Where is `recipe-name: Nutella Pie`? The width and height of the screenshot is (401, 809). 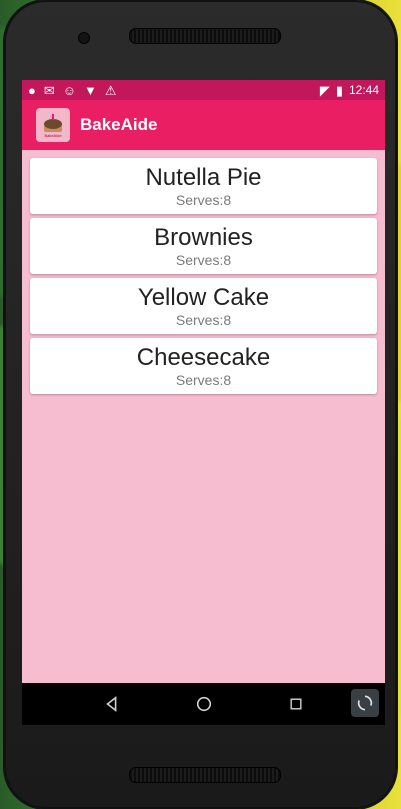
recipe-name: Nutella Pie is located at coordinates (203, 177).